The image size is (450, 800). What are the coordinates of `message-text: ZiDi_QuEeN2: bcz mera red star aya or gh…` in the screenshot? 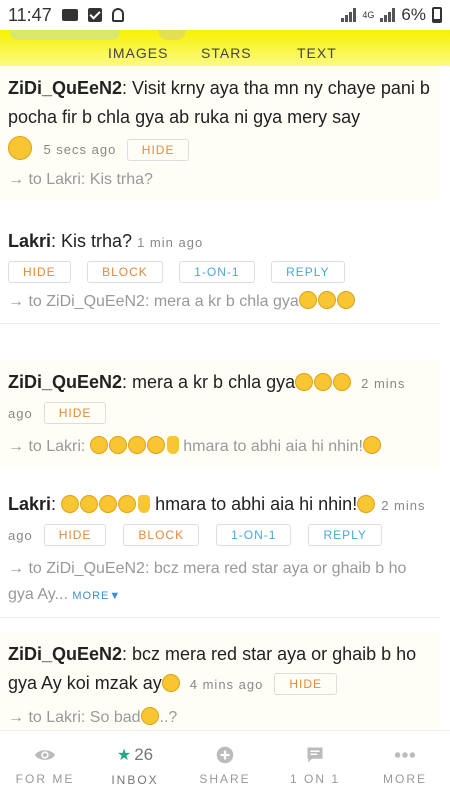 It's located at (220, 669).